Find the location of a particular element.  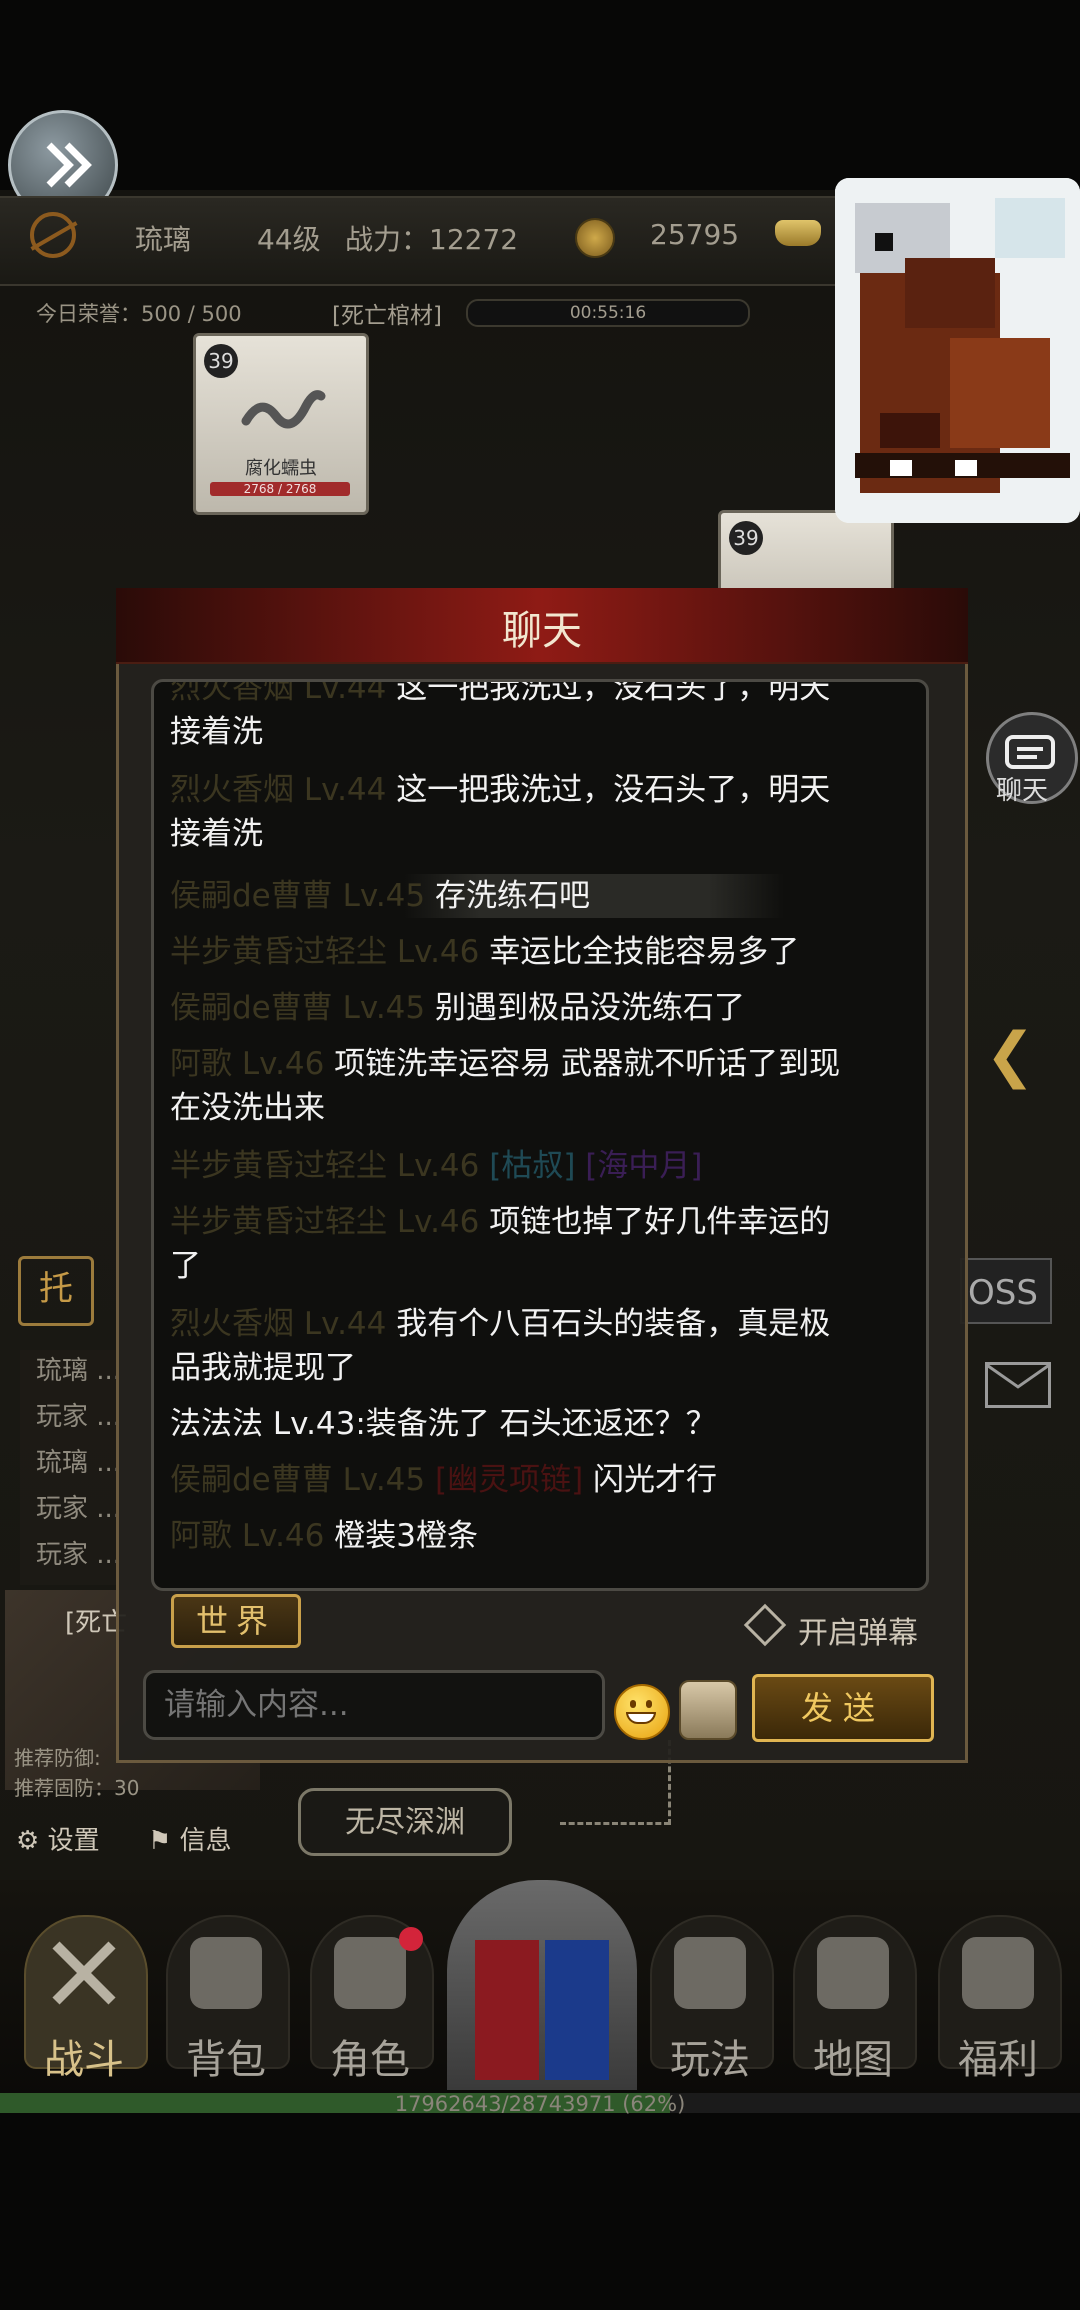

chat-message: 半步黄昏过轻尘 Lv.46 幸运比全技能容易多了 is located at coordinates (540, 952).